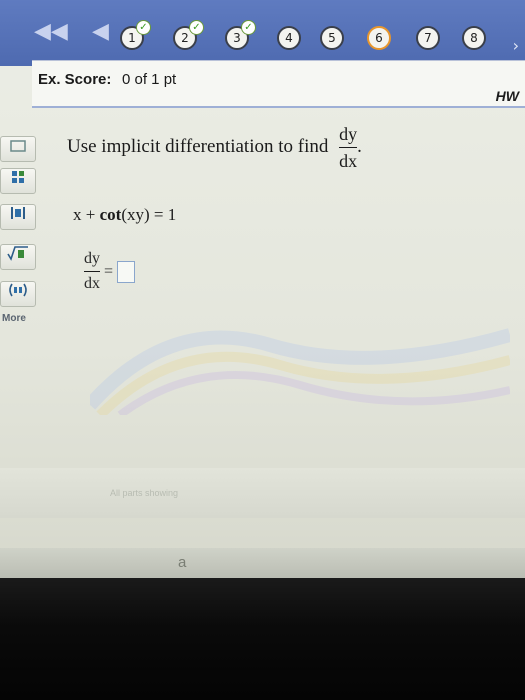 The height and width of the screenshot is (700, 525). I want to click on given-equation: x + cot(xy) = 1, so click(124, 215).